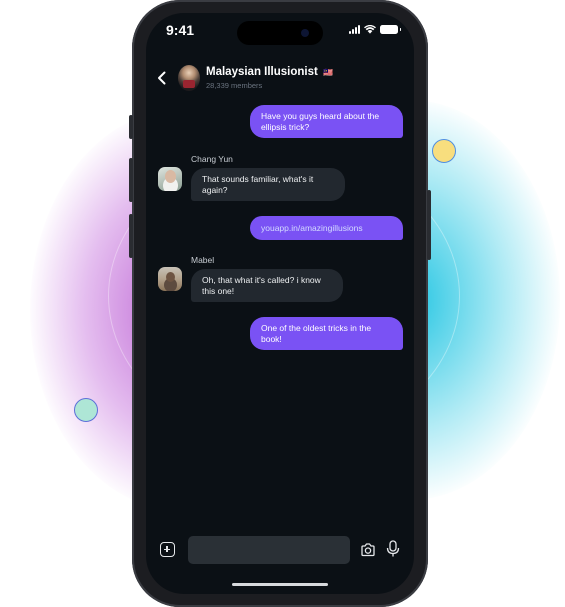  Describe the element at coordinates (326, 228) in the screenshot. I see `message-bubble-outgoing-link: youapp.in/amazingillusions` at that location.